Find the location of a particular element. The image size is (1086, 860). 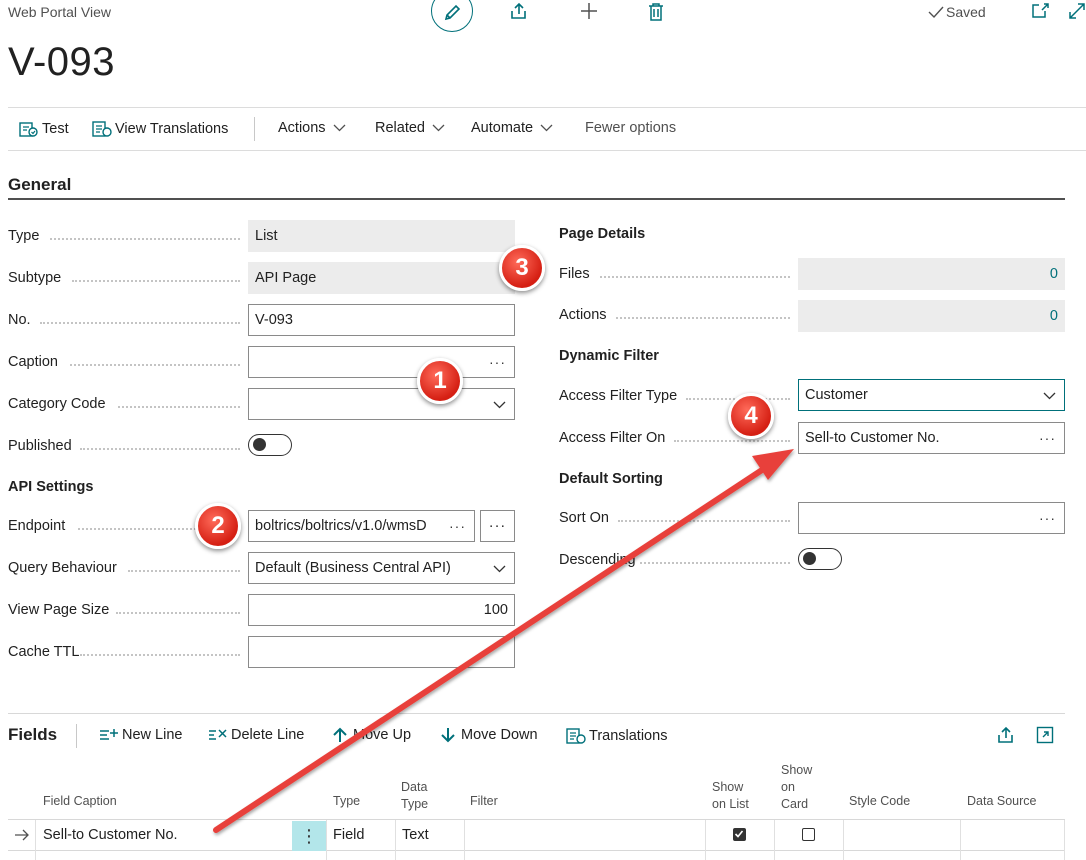

no-label: No. is located at coordinates (19, 320).